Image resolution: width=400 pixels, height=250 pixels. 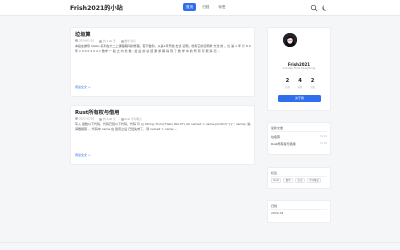 What do you see at coordinates (97, 112) in the screenshot?
I see `post-title: Rust所有权与借用` at bounding box center [97, 112].